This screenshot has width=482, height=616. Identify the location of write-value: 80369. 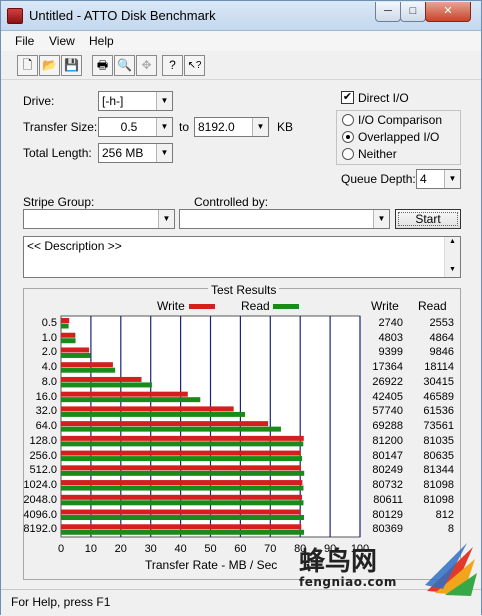
(387, 529).